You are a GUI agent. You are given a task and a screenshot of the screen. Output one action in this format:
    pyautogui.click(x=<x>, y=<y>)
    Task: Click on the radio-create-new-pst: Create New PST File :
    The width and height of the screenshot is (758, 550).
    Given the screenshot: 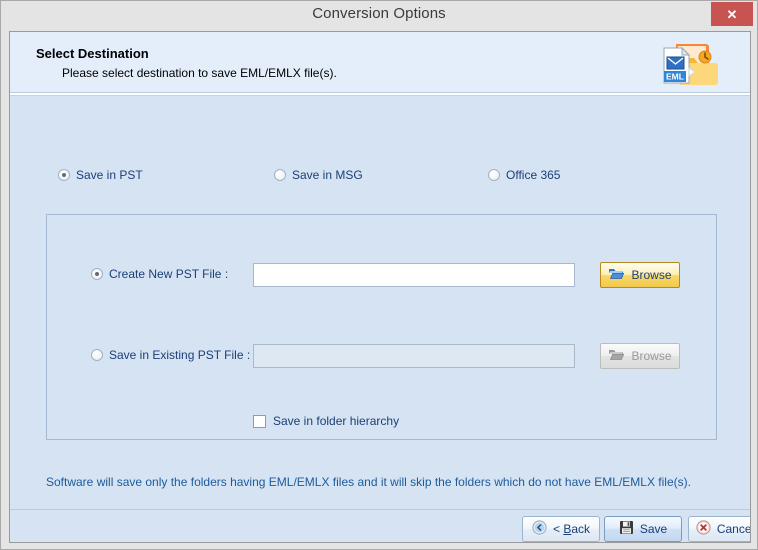 What is the action you would take?
    pyautogui.click(x=159, y=274)
    